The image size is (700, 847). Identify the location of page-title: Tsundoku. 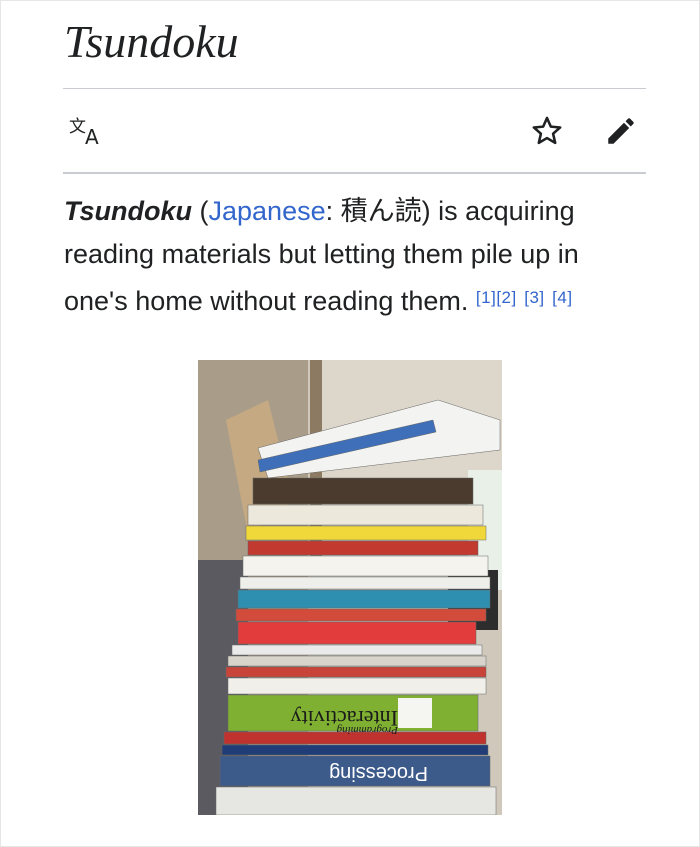
(151, 41).